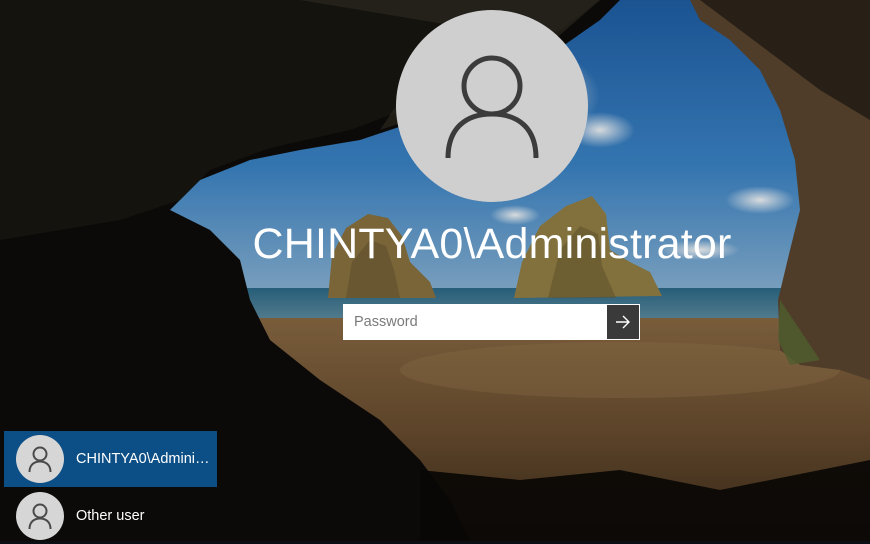 This screenshot has width=870, height=544. What do you see at coordinates (492, 244) in the screenshot?
I see `account-name: CHINTYA0\Administrator` at bounding box center [492, 244].